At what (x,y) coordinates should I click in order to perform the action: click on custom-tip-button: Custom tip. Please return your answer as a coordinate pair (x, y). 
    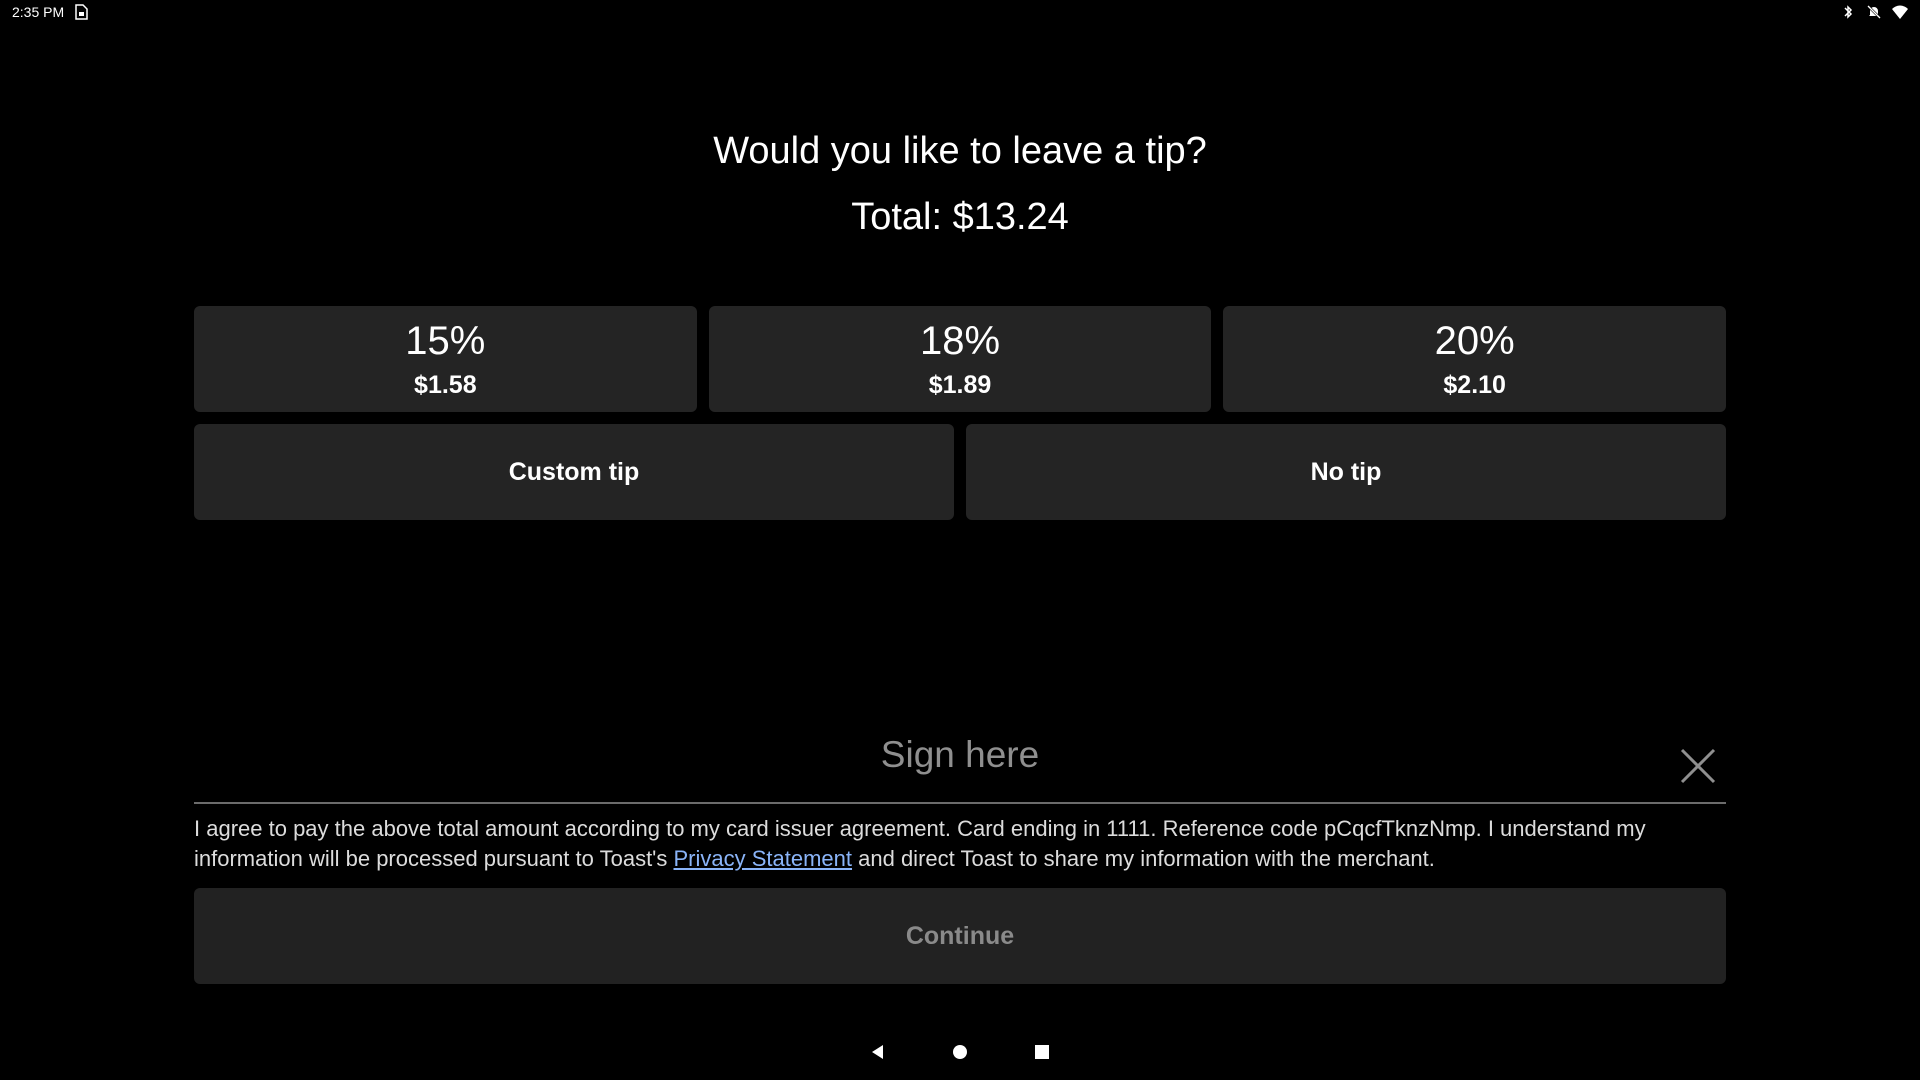
    Looking at the image, I should click on (574, 472).